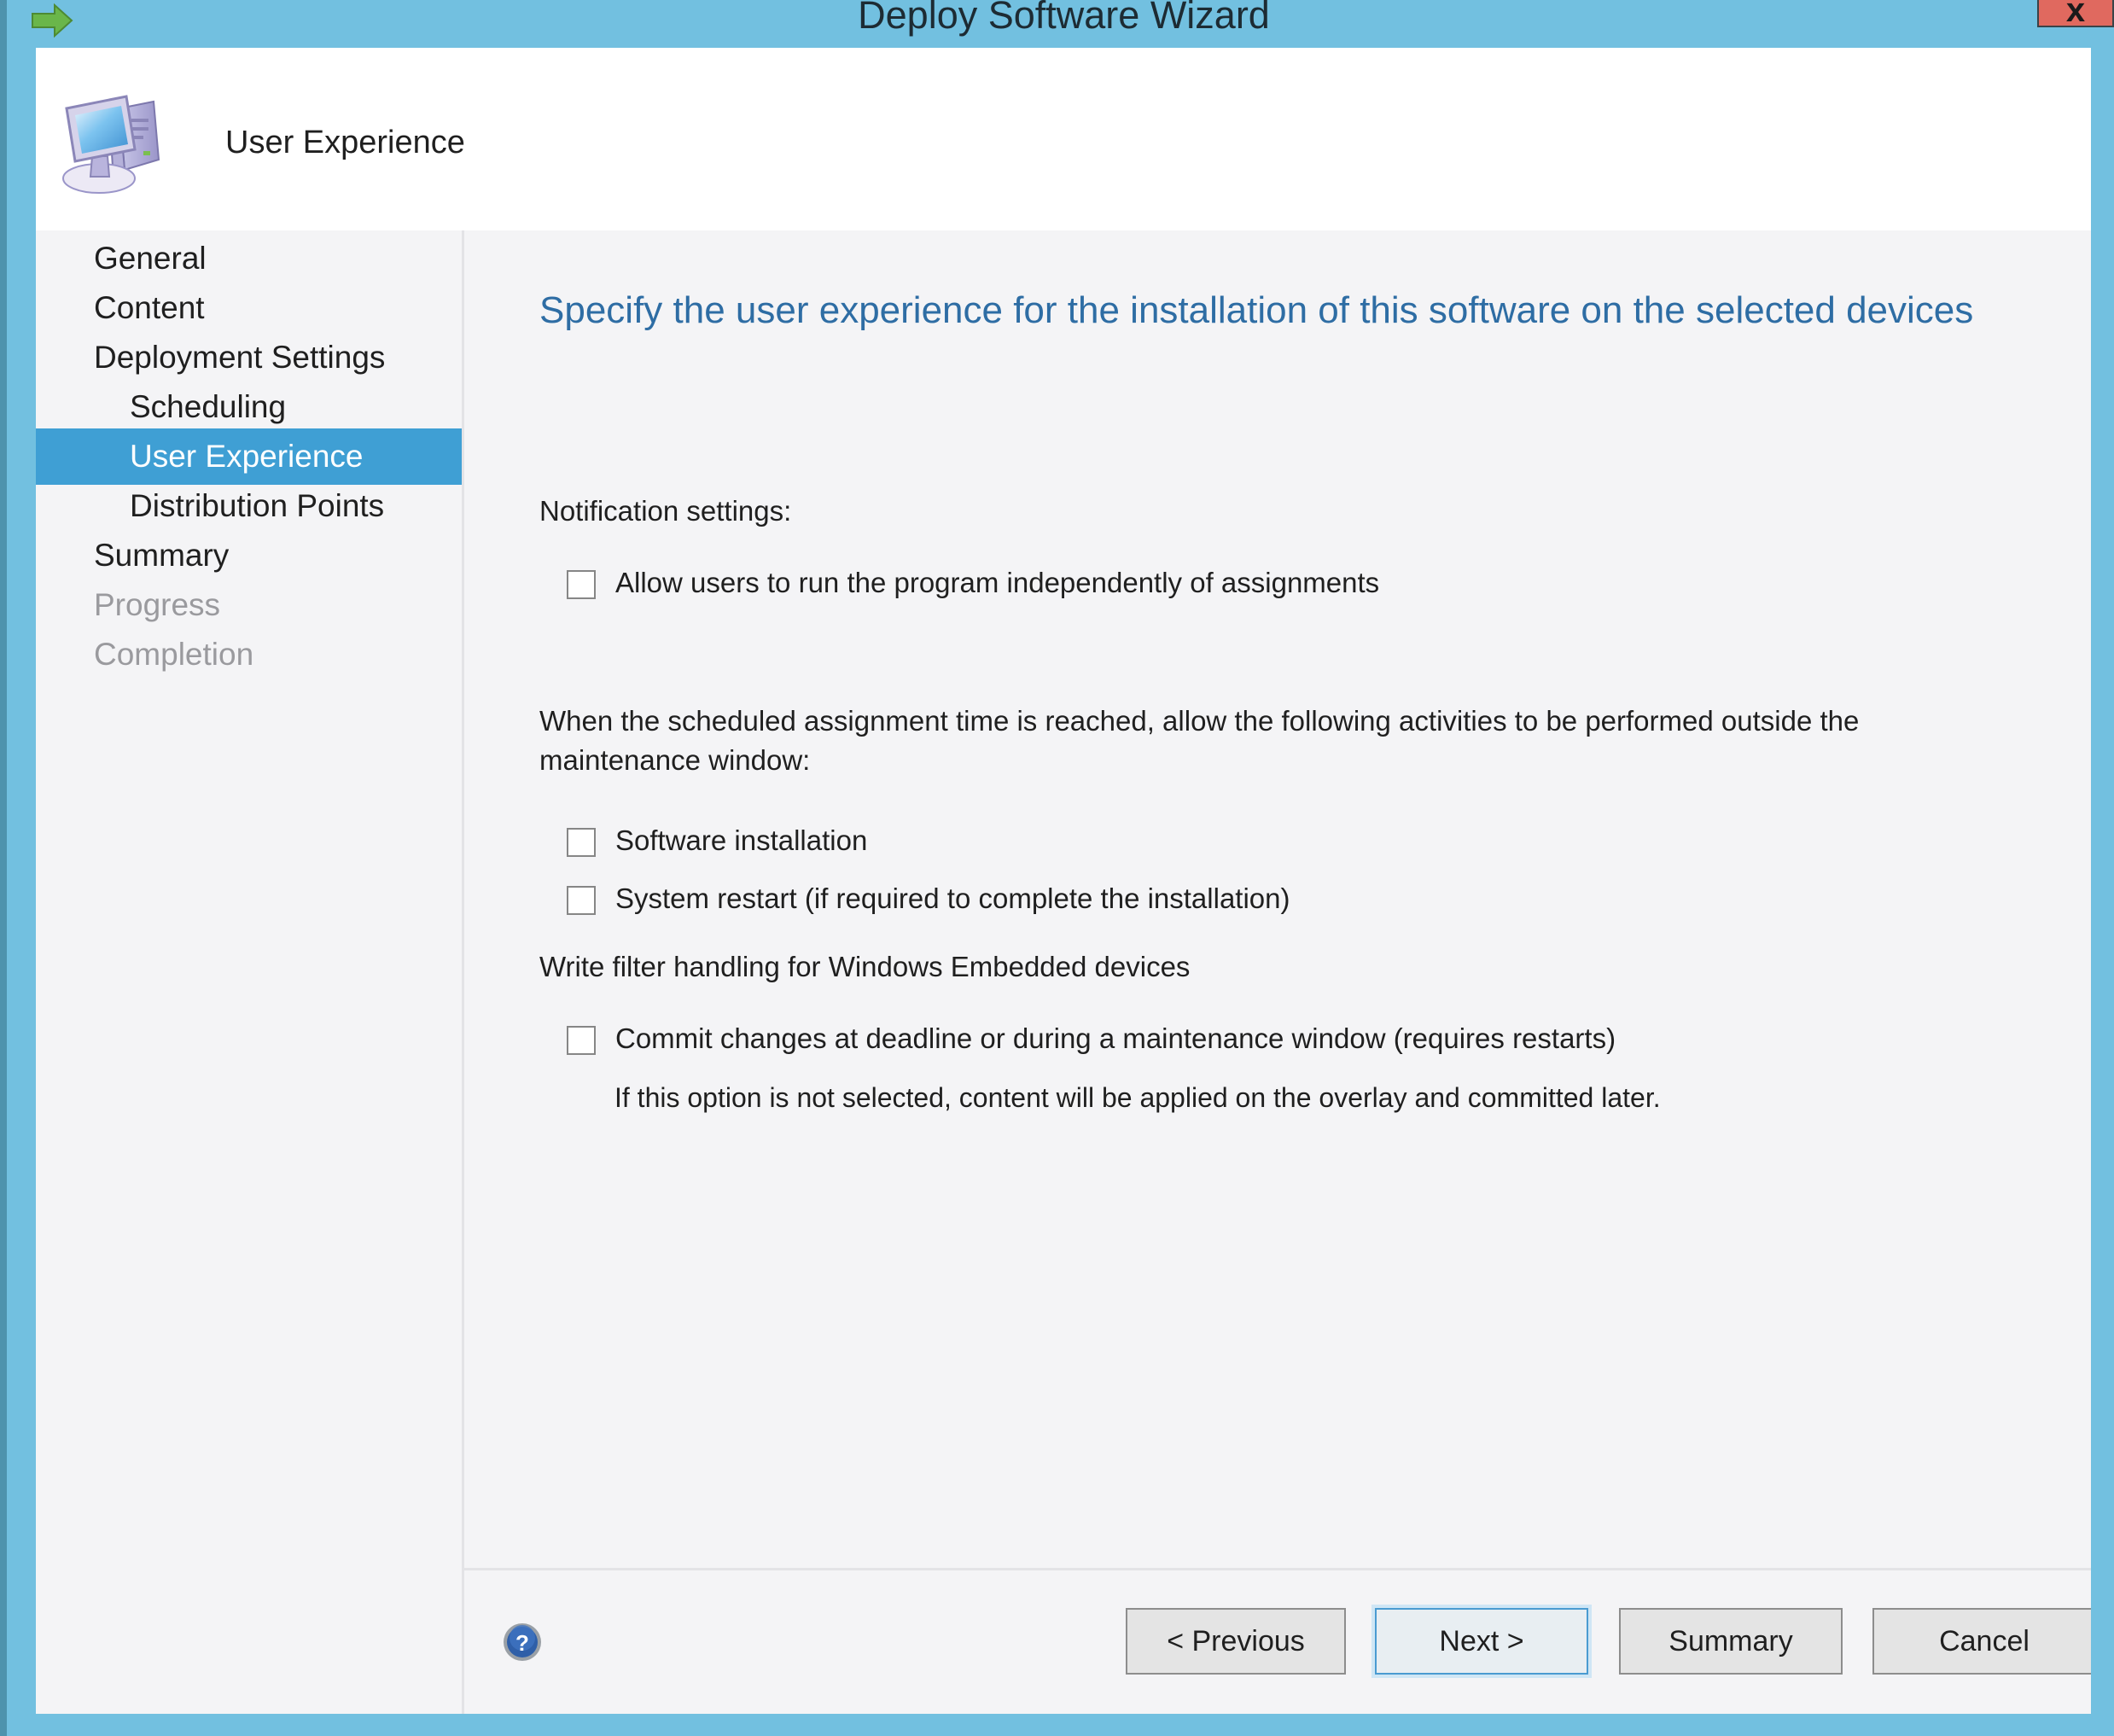 The width and height of the screenshot is (2114, 1736). I want to click on close-button: x, so click(2075, 13).